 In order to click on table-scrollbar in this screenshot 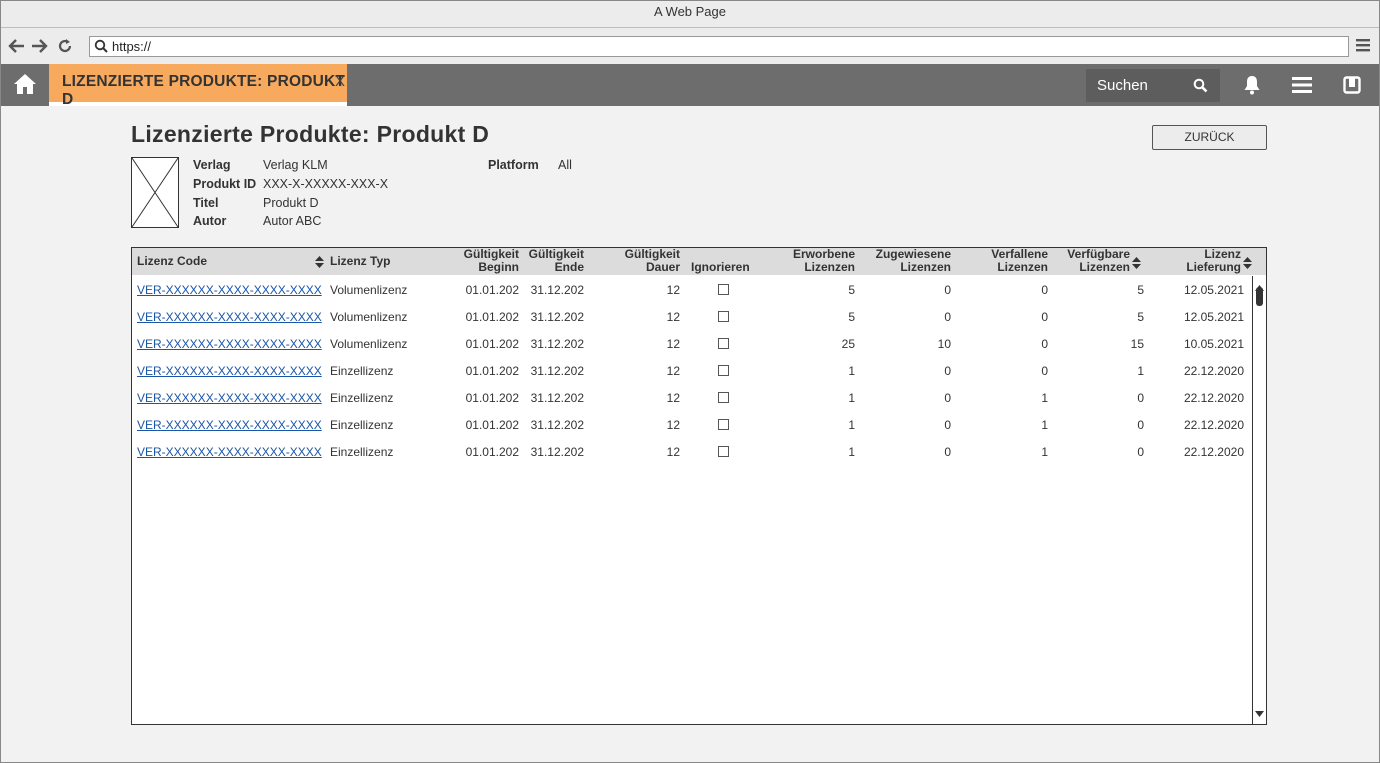, I will do `click(1259, 500)`.